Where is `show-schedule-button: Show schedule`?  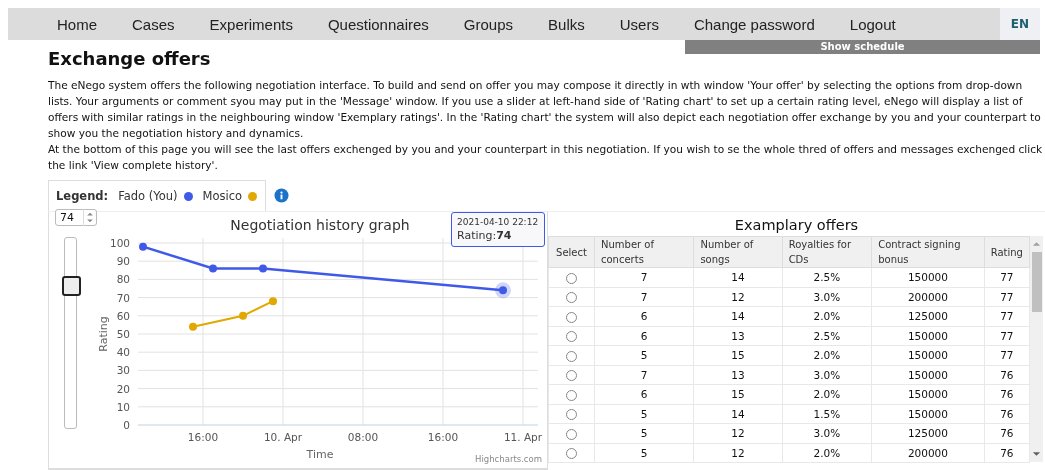
show-schedule-button: Show schedule is located at coordinates (862, 47).